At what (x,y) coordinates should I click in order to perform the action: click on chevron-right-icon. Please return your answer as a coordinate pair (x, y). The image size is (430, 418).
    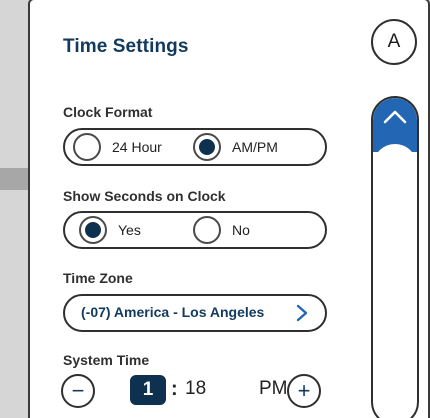
    Looking at the image, I should click on (302, 313).